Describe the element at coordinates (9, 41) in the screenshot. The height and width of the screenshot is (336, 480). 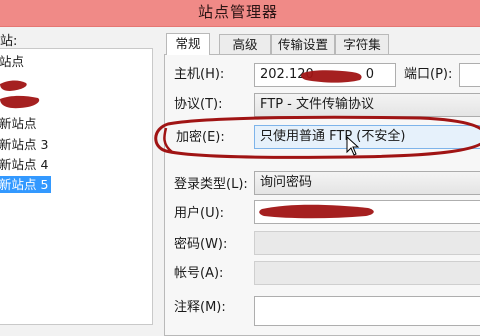
I see `site-tree-header: 站:` at that location.